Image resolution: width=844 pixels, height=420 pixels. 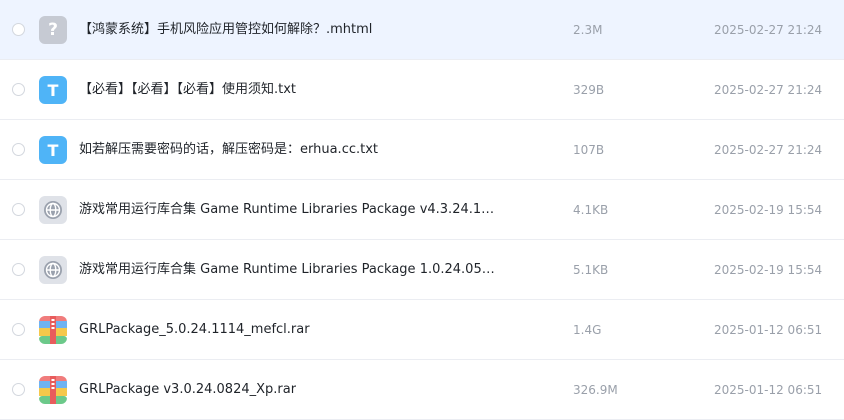 What do you see at coordinates (591, 210) in the screenshot?
I see `file-size: 4.1KB` at bounding box center [591, 210].